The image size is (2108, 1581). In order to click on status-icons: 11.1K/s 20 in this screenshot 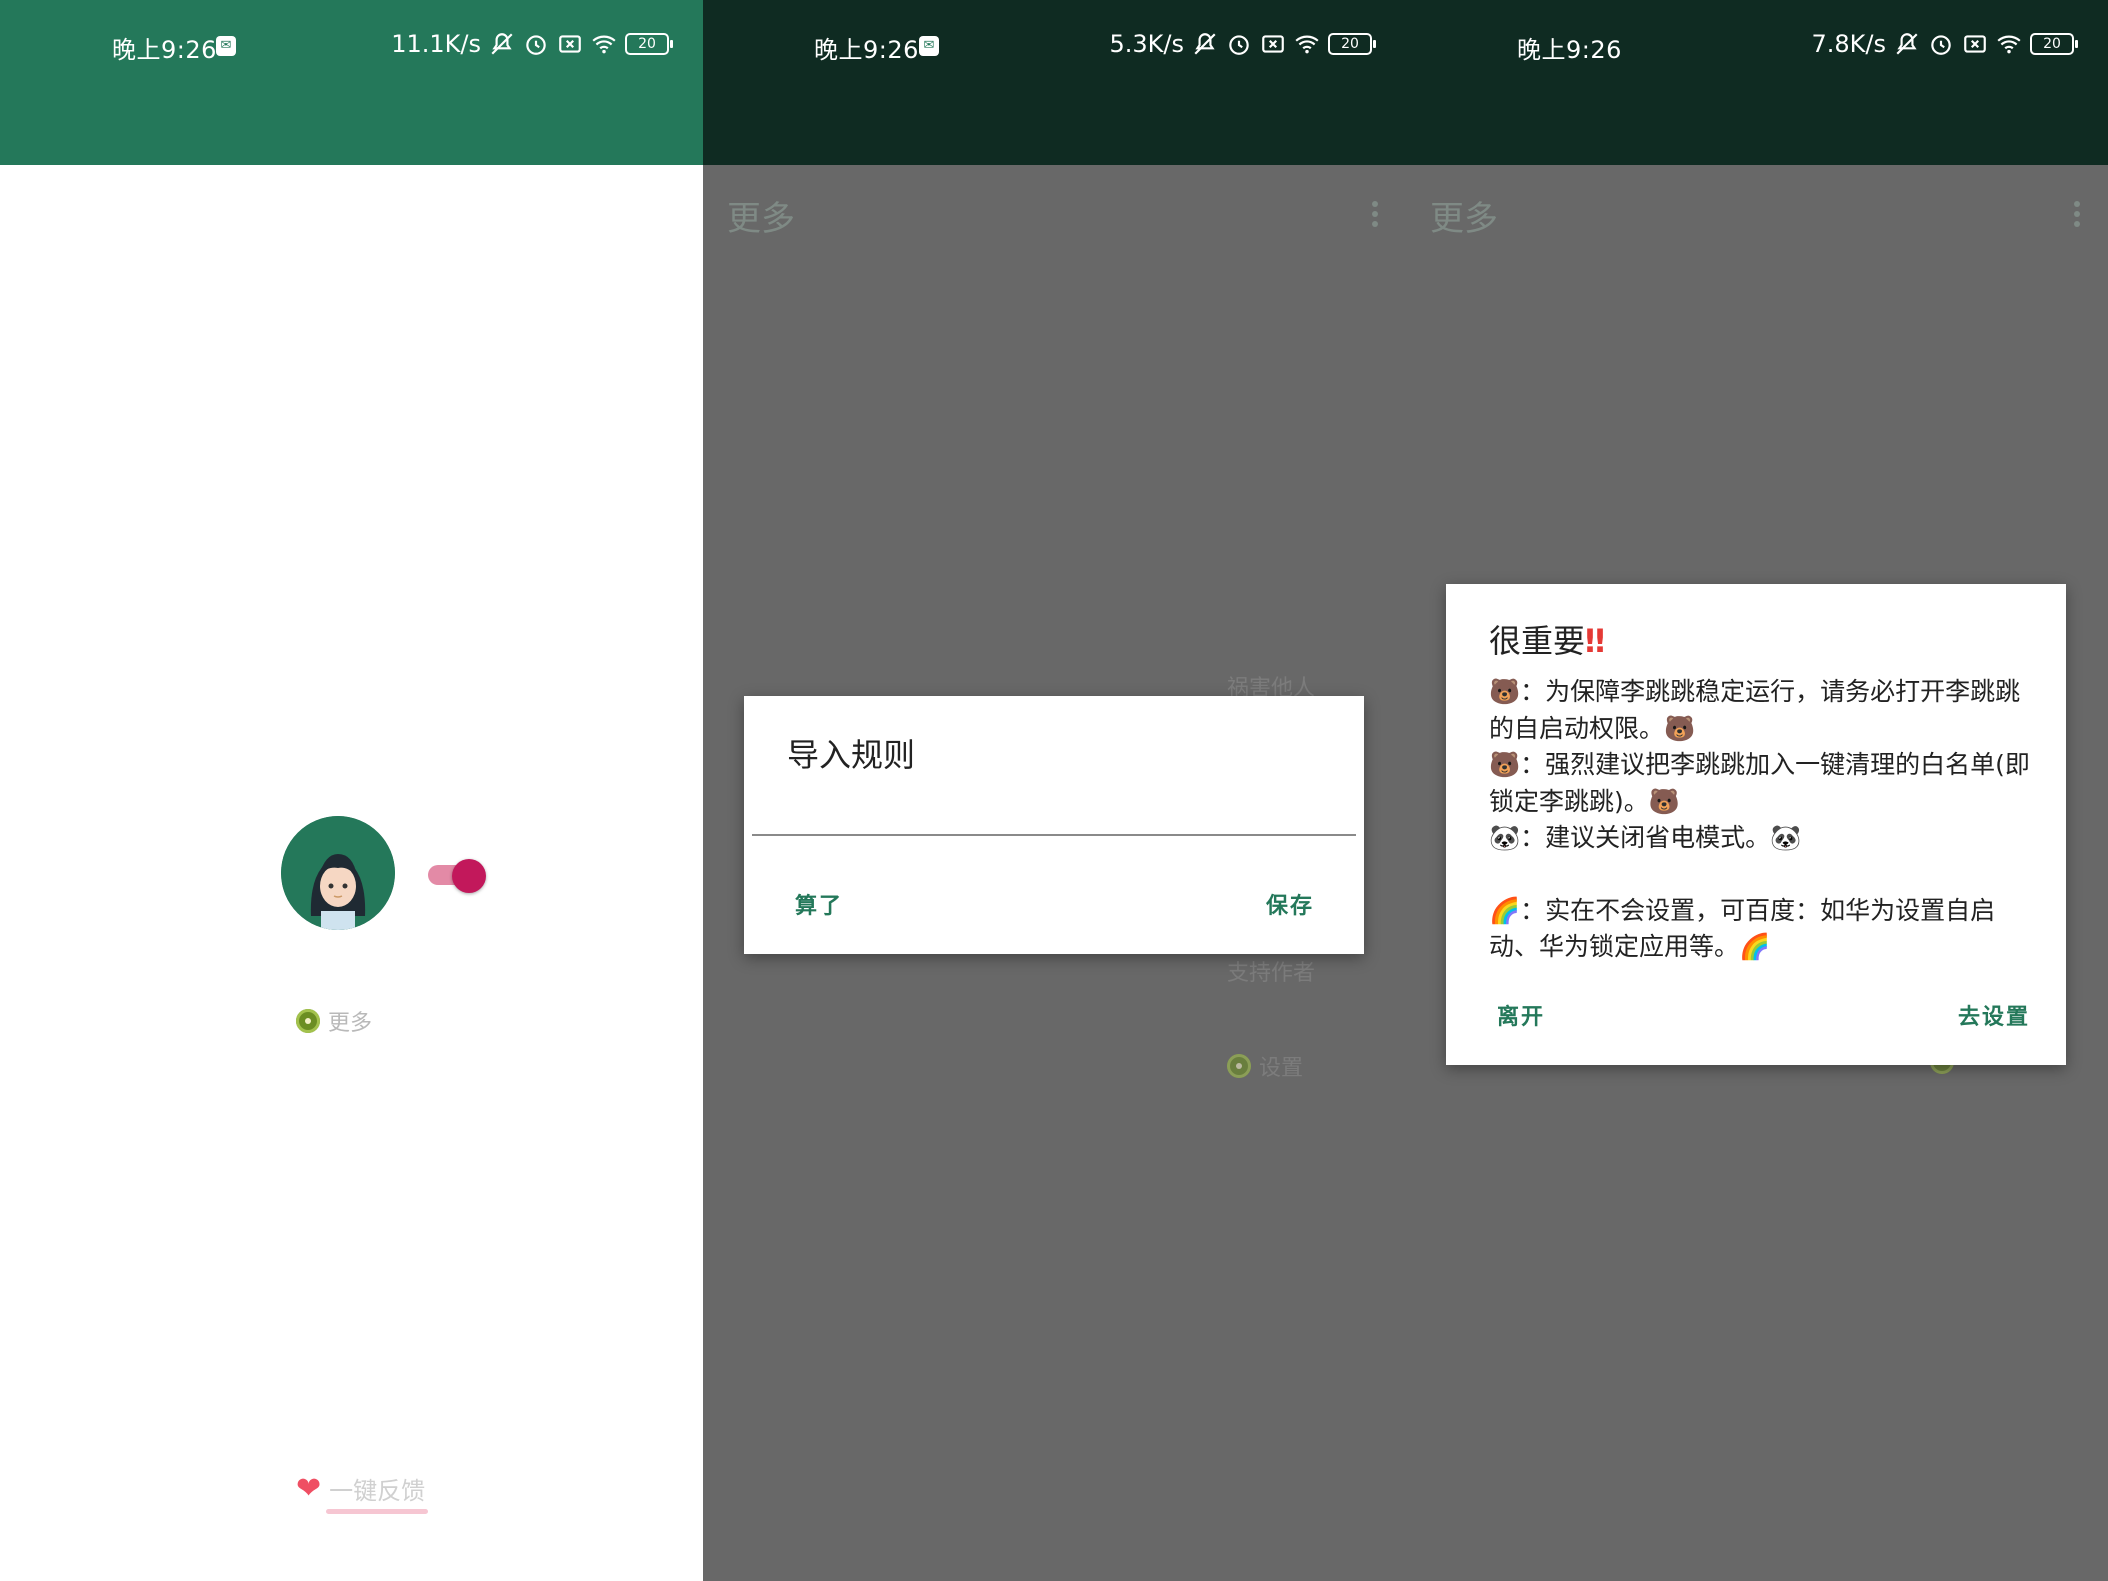, I will do `click(532, 44)`.